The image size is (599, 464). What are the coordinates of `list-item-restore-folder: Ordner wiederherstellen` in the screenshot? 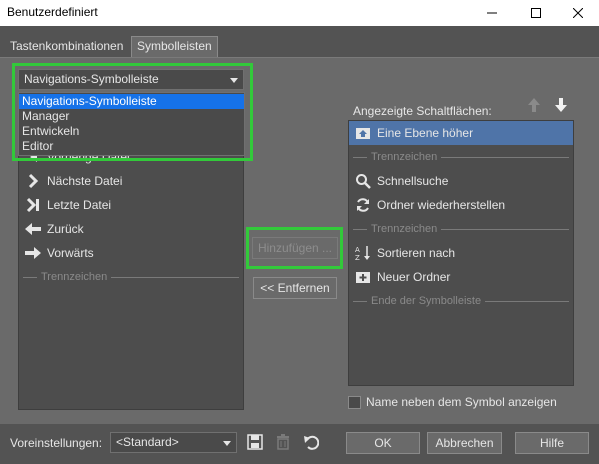 It's located at (461, 205).